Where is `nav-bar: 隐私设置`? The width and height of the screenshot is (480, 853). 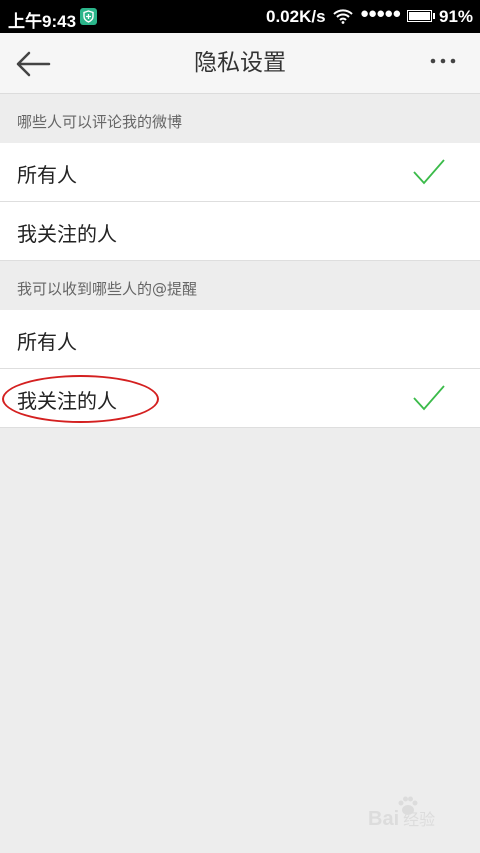 nav-bar: 隐私设置 is located at coordinates (240, 63).